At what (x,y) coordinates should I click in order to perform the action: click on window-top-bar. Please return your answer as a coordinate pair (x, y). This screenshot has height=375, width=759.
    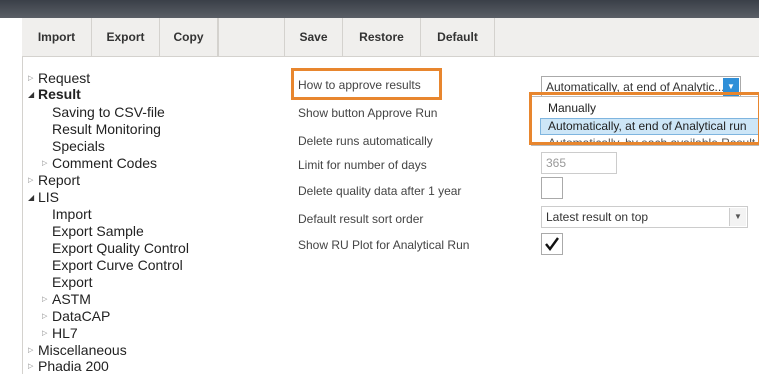
    Looking at the image, I should click on (379, 9).